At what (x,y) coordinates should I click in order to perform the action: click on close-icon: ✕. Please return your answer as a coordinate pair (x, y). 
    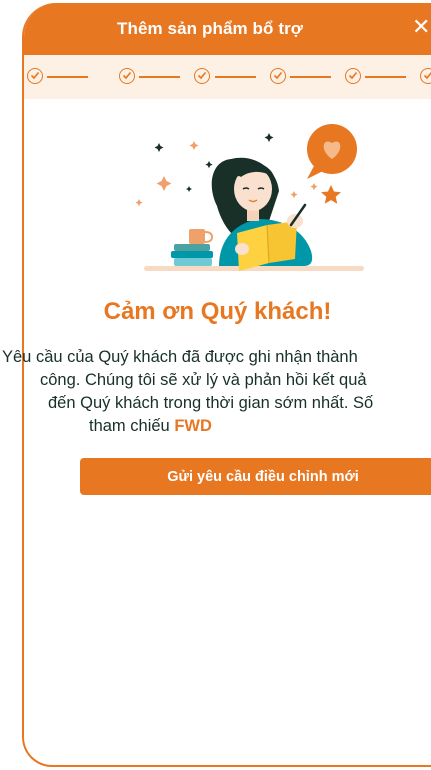
    Looking at the image, I should click on (421, 26).